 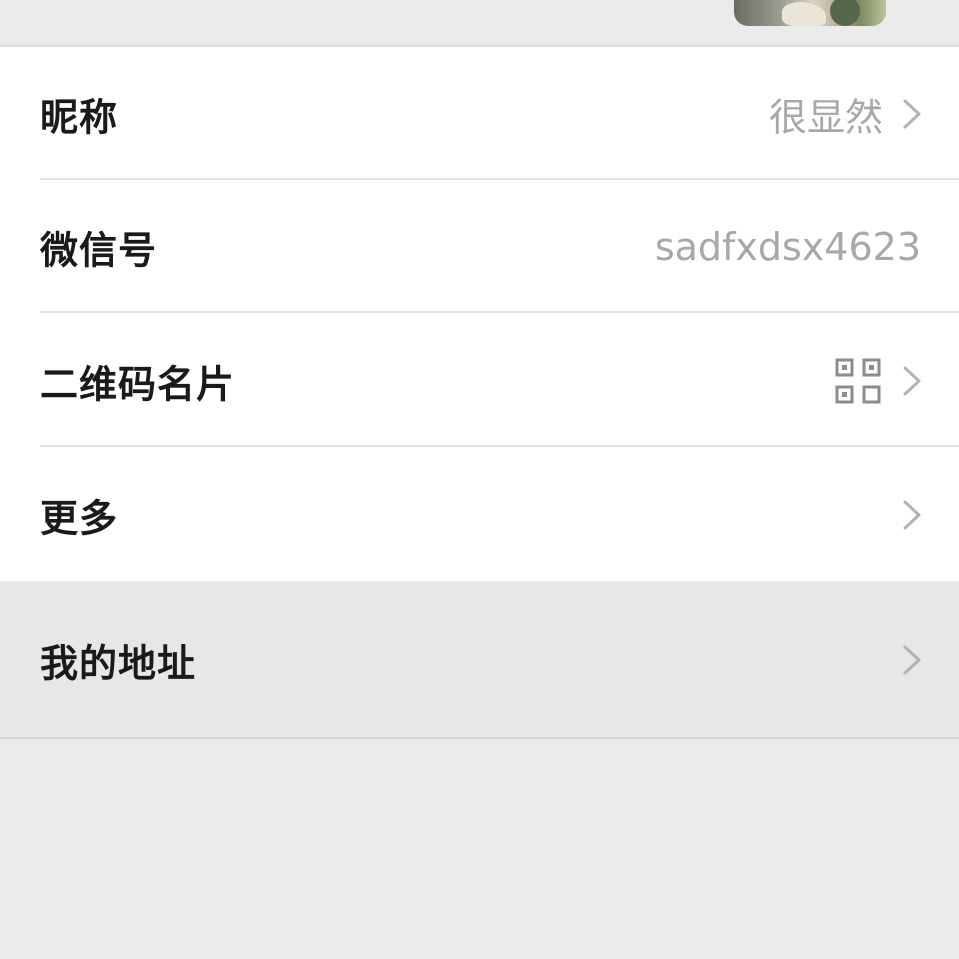 What do you see at coordinates (479, 380) in the screenshot?
I see `qr-card-row: 二维码名片` at bounding box center [479, 380].